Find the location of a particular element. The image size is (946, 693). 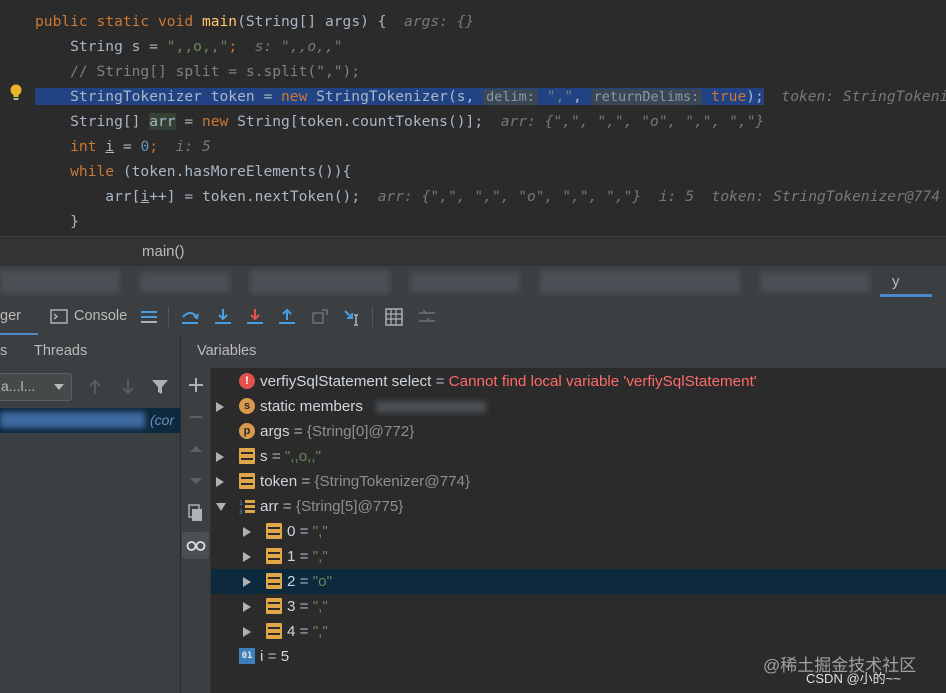

variable-text: arr = {String[5]@775} is located at coordinates (331, 506).